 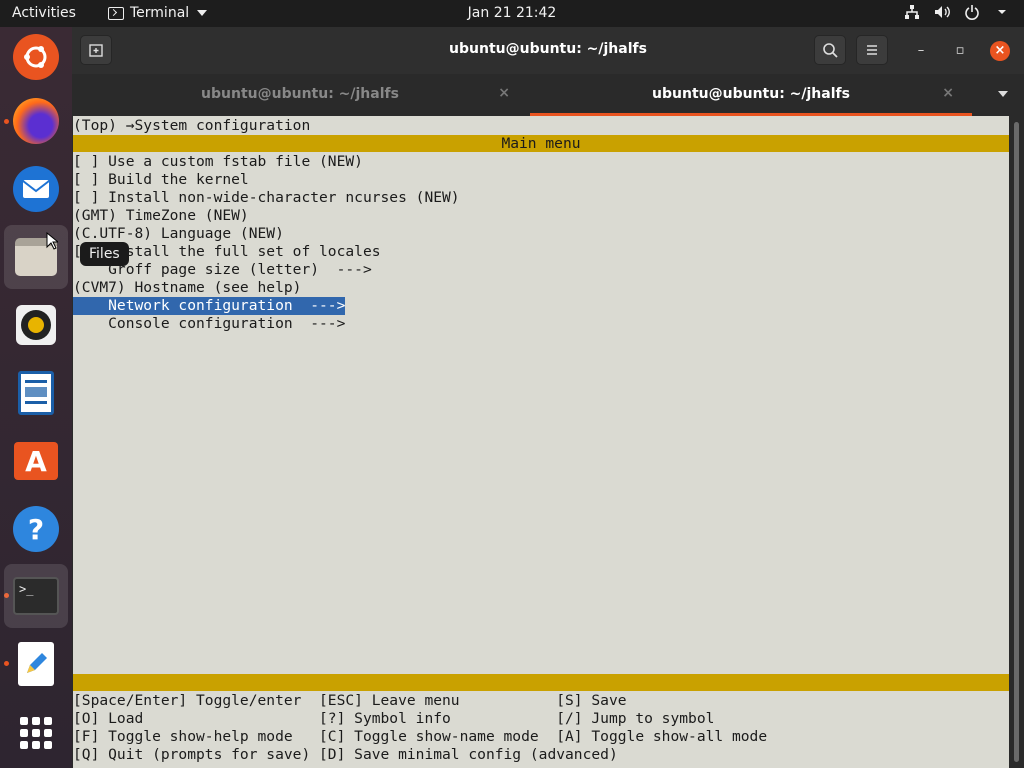 I want to click on menu-item-selected: Network configuration --->, so click(x=209, y=306).